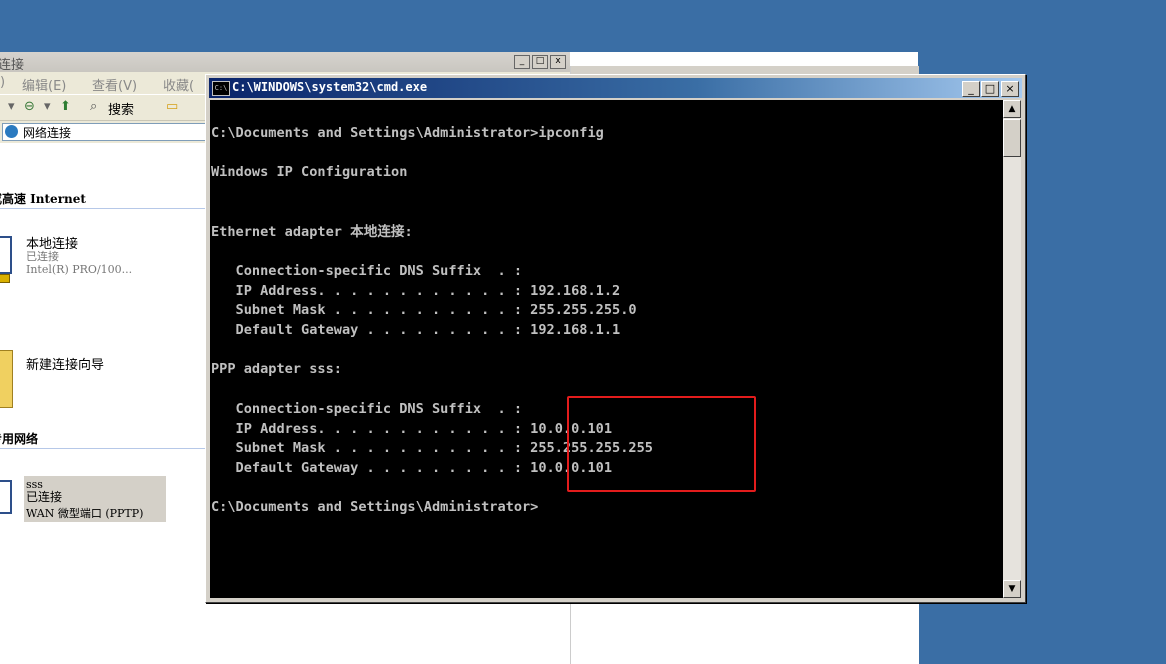 This screenshot has height=664, width=1166. What do you see at coordinates (312, 231) in the screenshot?
I see `console-line: Ethernet adapter 本地连接:` at bounding box center [312, 231].